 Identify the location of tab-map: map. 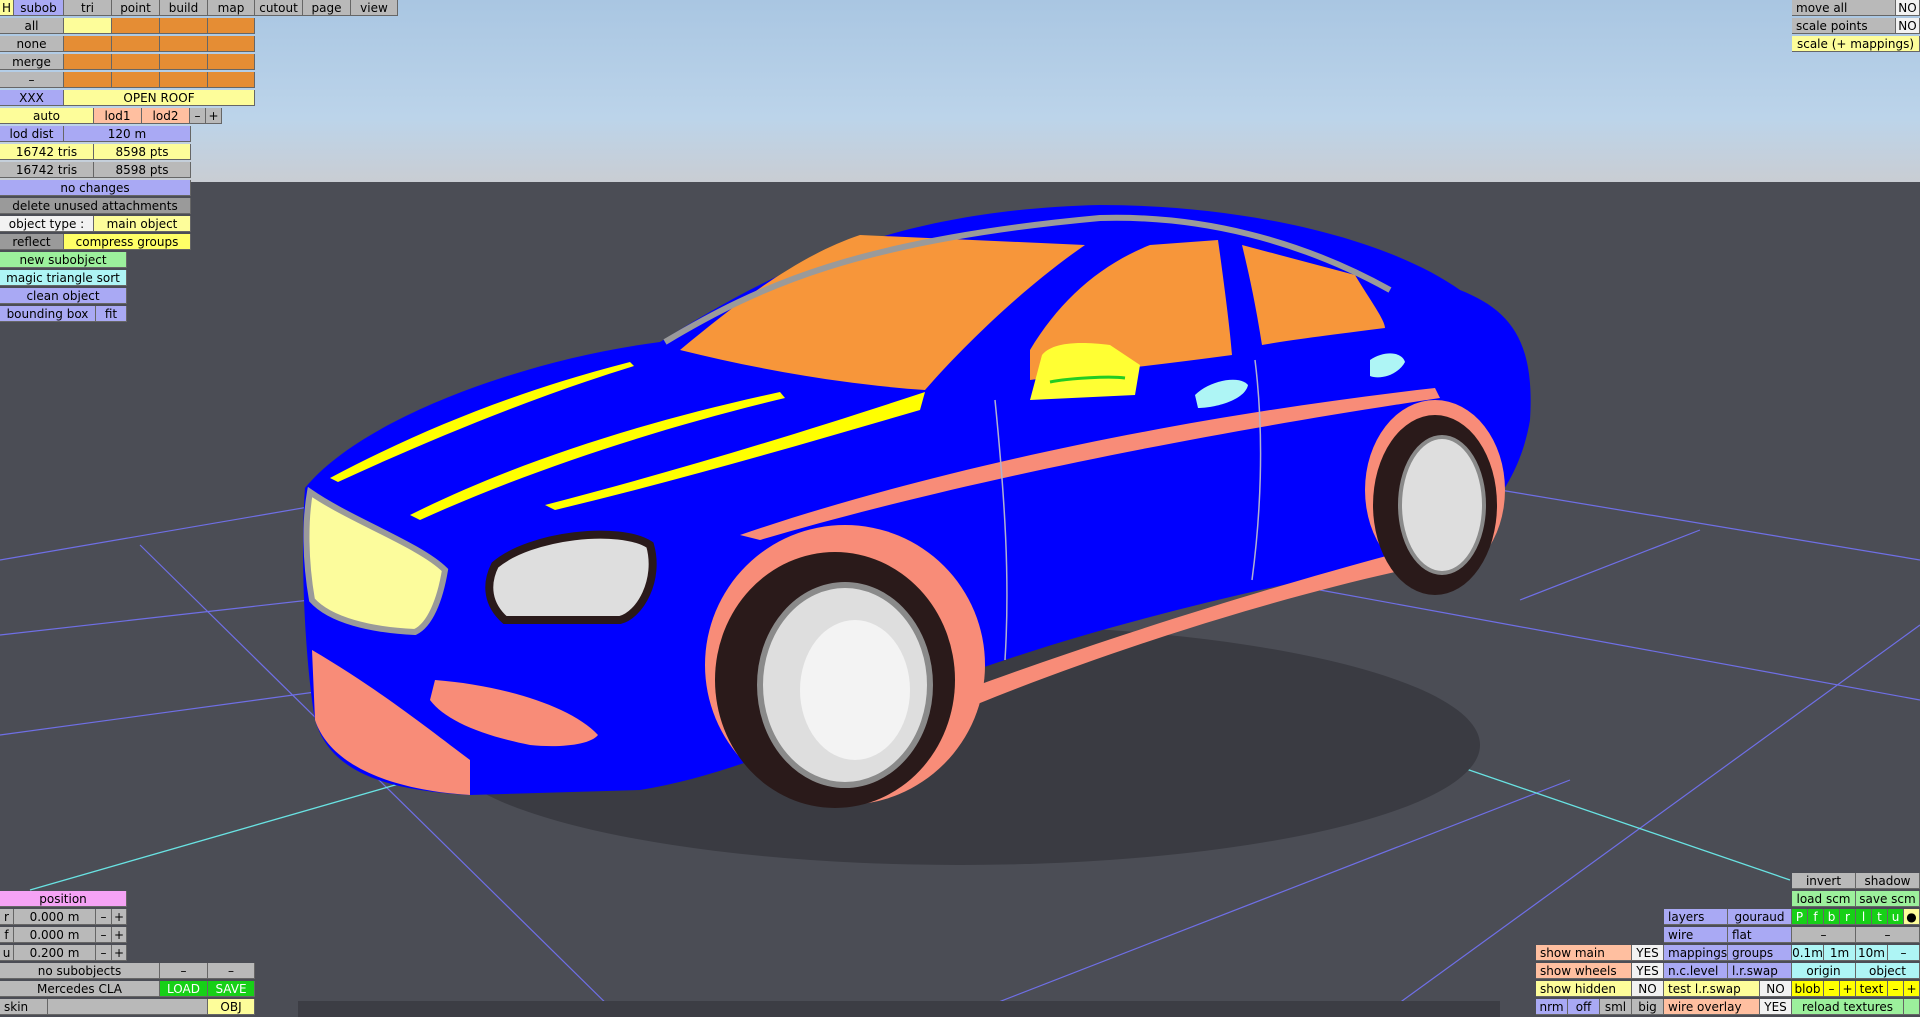
(231, 8).